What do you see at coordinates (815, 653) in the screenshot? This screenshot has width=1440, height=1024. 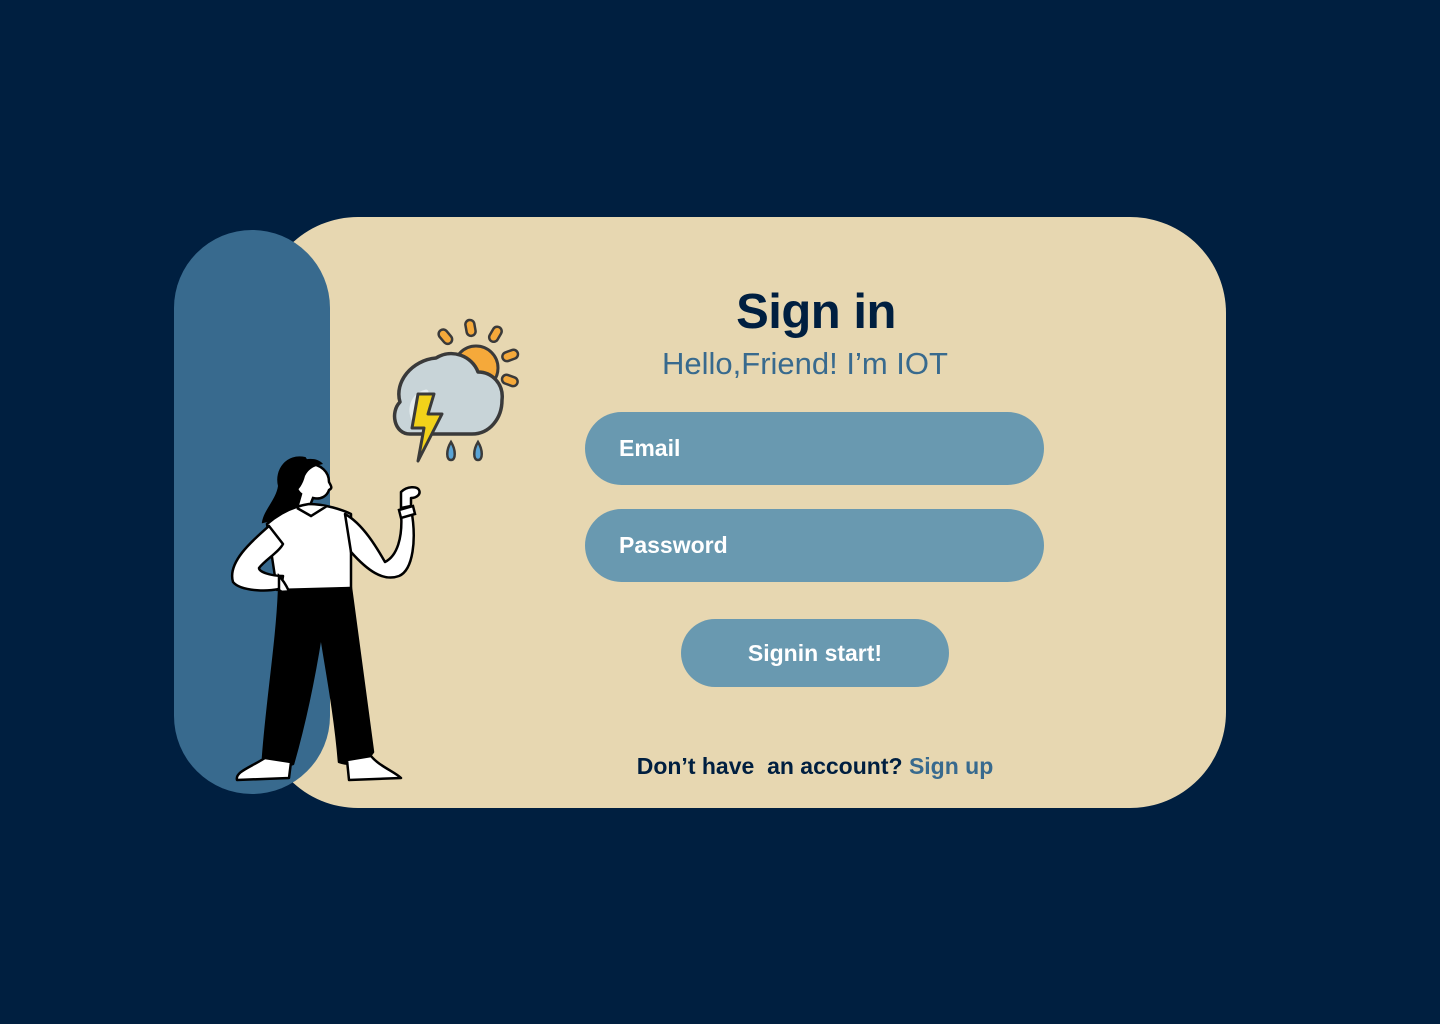 I see `signin-button: Signin start!` at bounding box center [815, 653].